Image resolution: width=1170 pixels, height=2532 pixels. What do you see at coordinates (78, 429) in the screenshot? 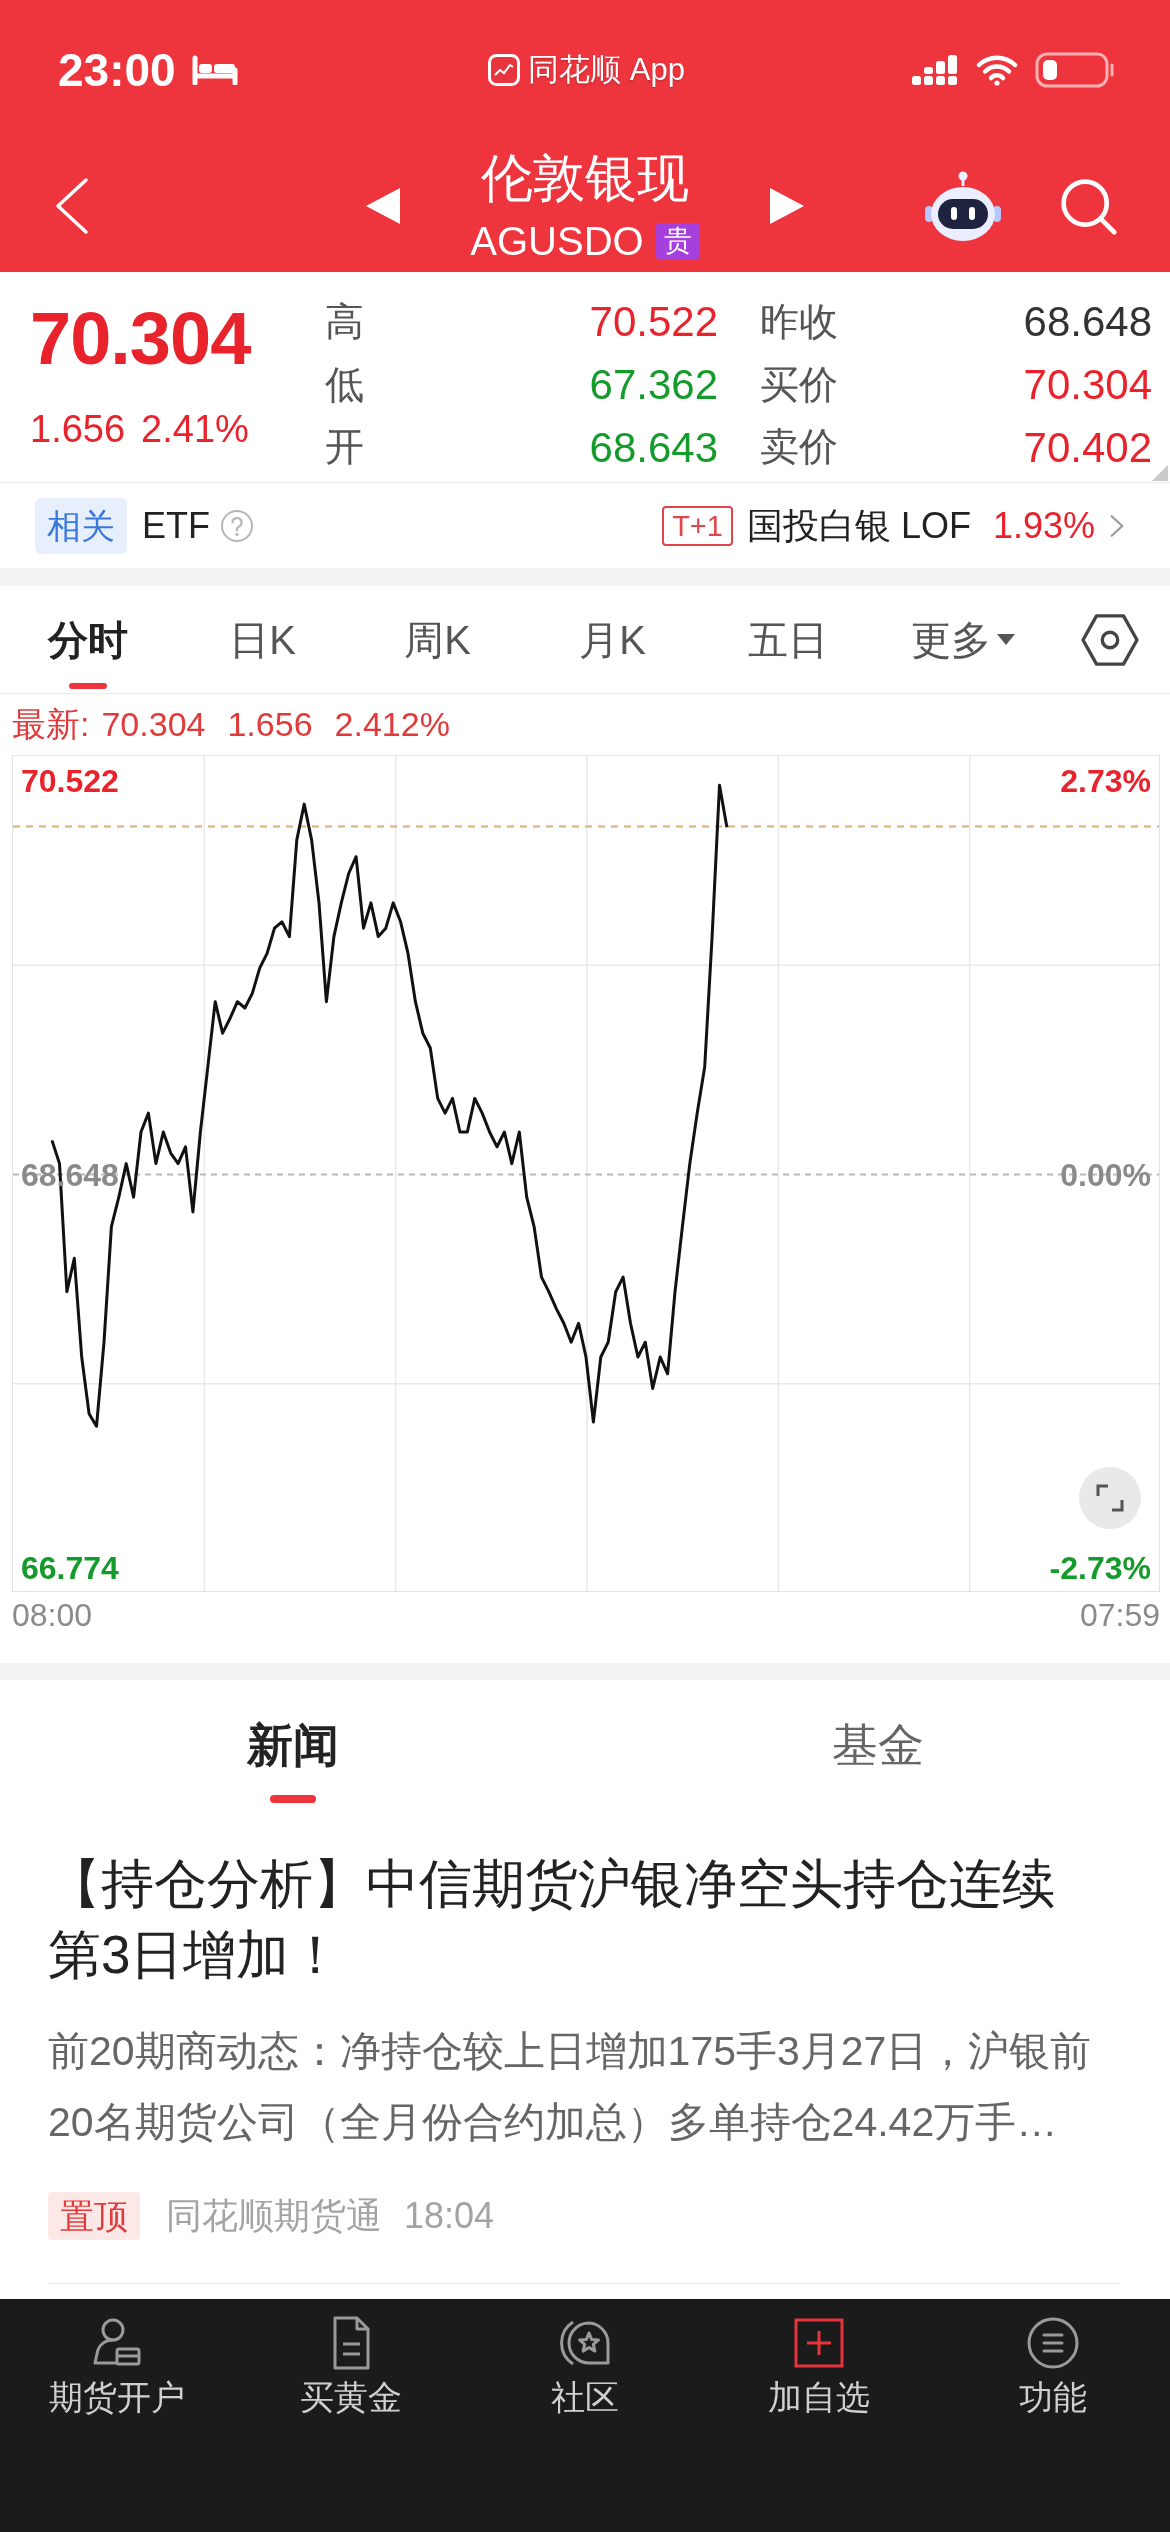
I see `price-change: 1.656` at bounding box center [78, 429].